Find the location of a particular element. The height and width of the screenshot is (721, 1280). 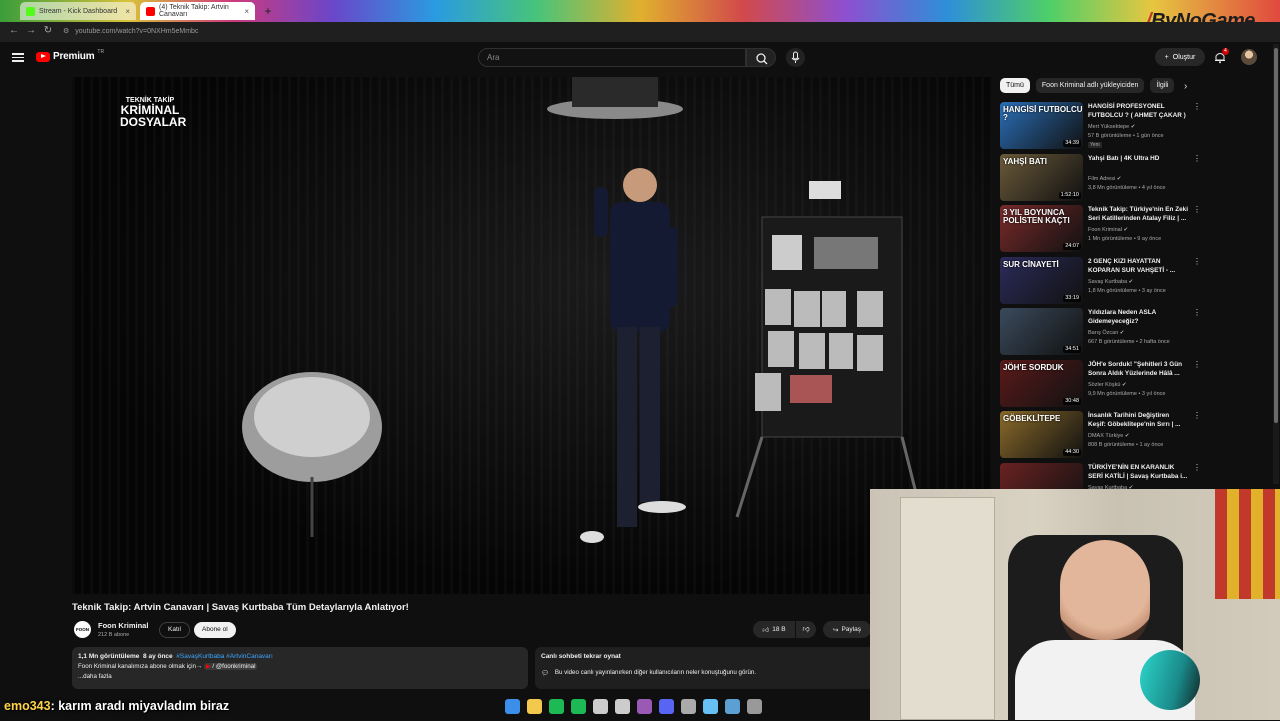

video-thumbnail: 34:51 is located at coordinates (1041, 331).